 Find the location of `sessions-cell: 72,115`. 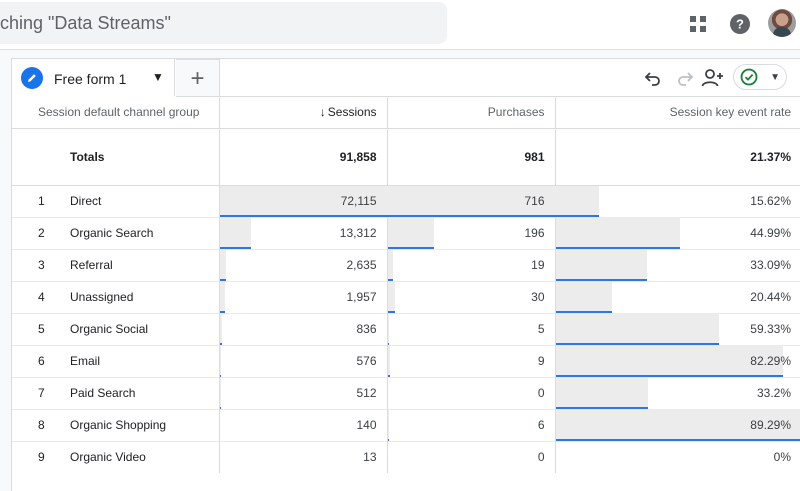

sessions-cell: 72,115 is located at coordinates (303, 200).